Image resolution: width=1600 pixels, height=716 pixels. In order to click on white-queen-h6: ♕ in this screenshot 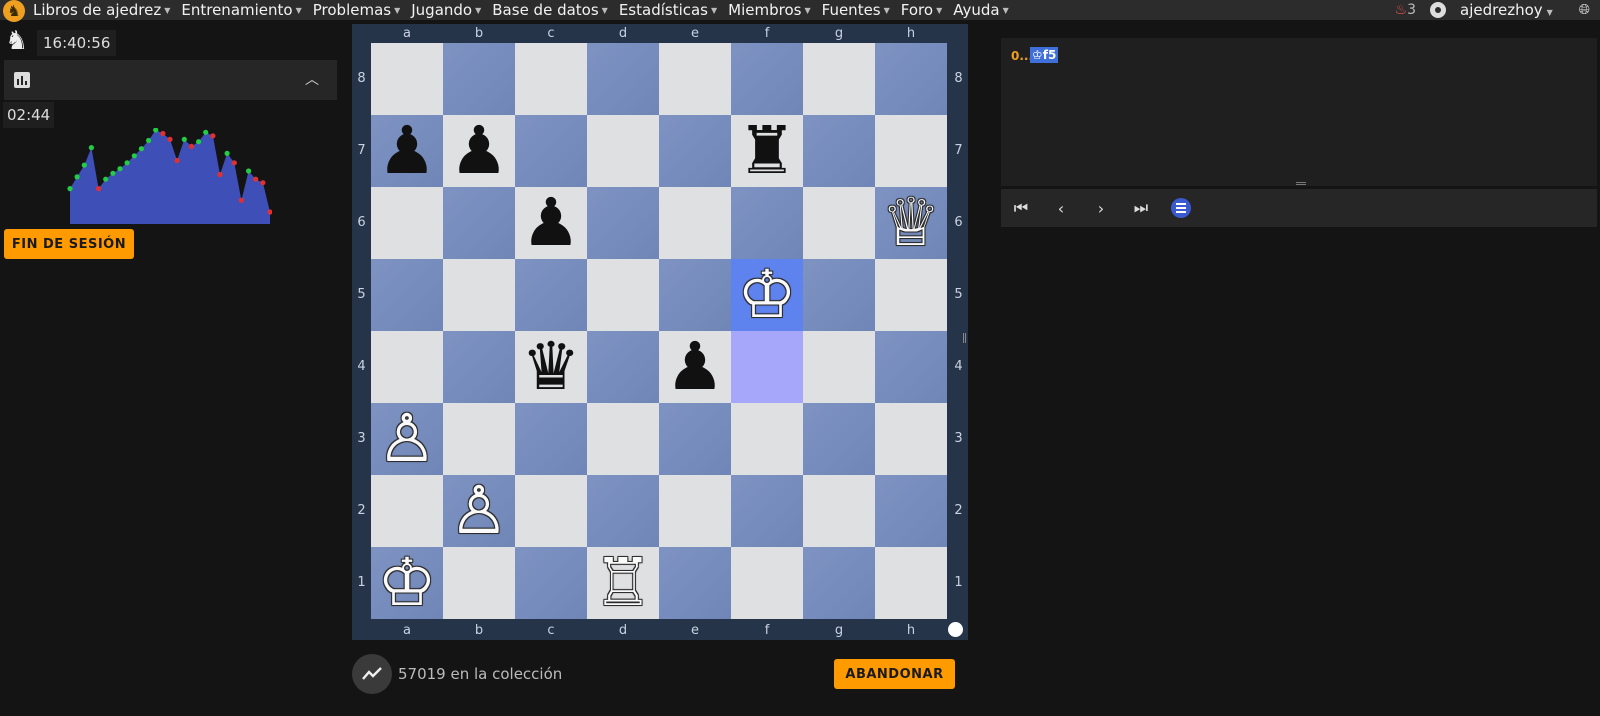, I will do `click(910, 223)`.